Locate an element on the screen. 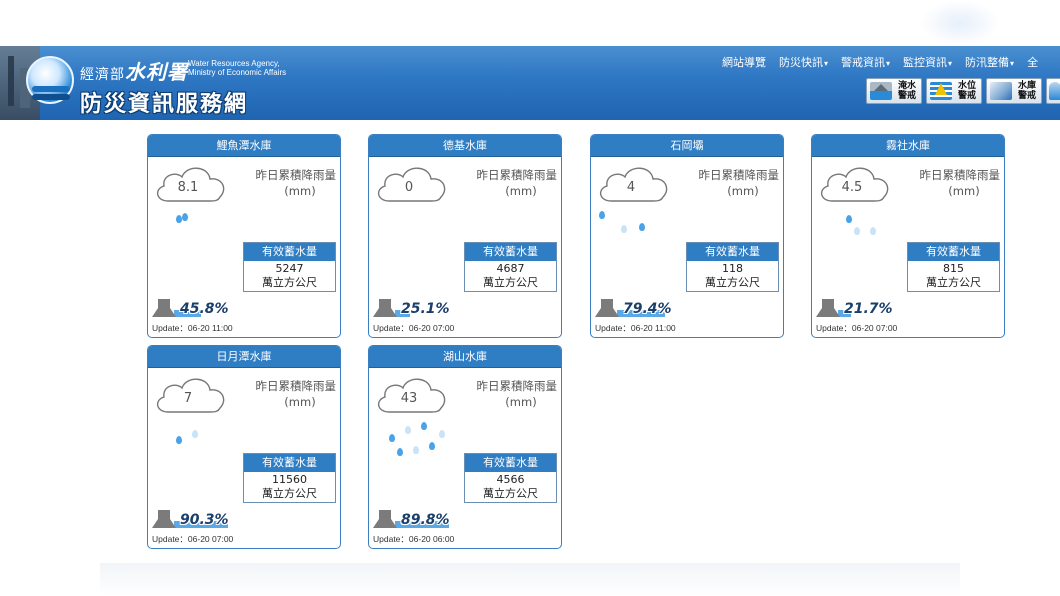 The width and height of the screenshot is (1060, 596). reservoir-warning-label: 水庫 警戒 is located at coordinates (1027, 91).